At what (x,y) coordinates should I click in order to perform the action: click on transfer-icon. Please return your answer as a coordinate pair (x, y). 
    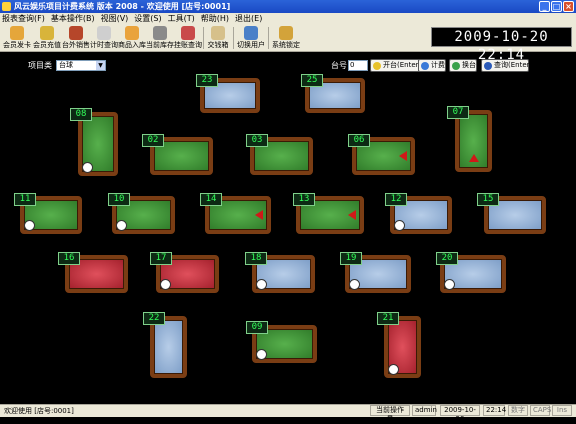
    Looking at the image, I should click on (456, 66).